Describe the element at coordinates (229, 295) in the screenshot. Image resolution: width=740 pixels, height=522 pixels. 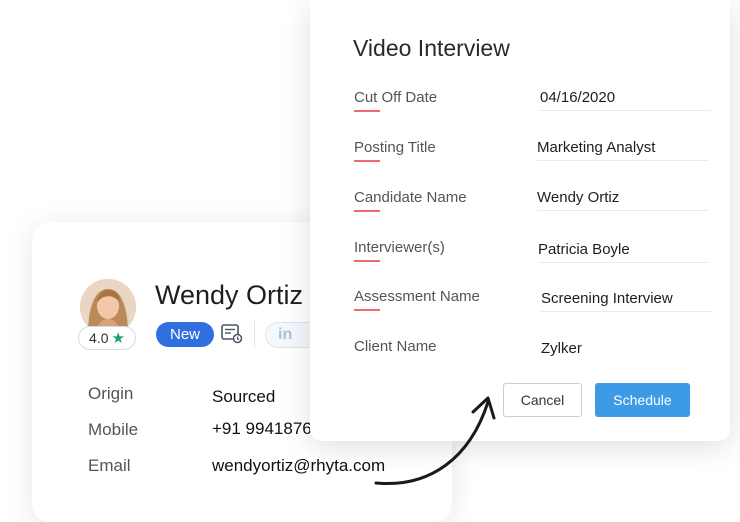
I see `candidate-name: Wendy Ortiz` at that location.